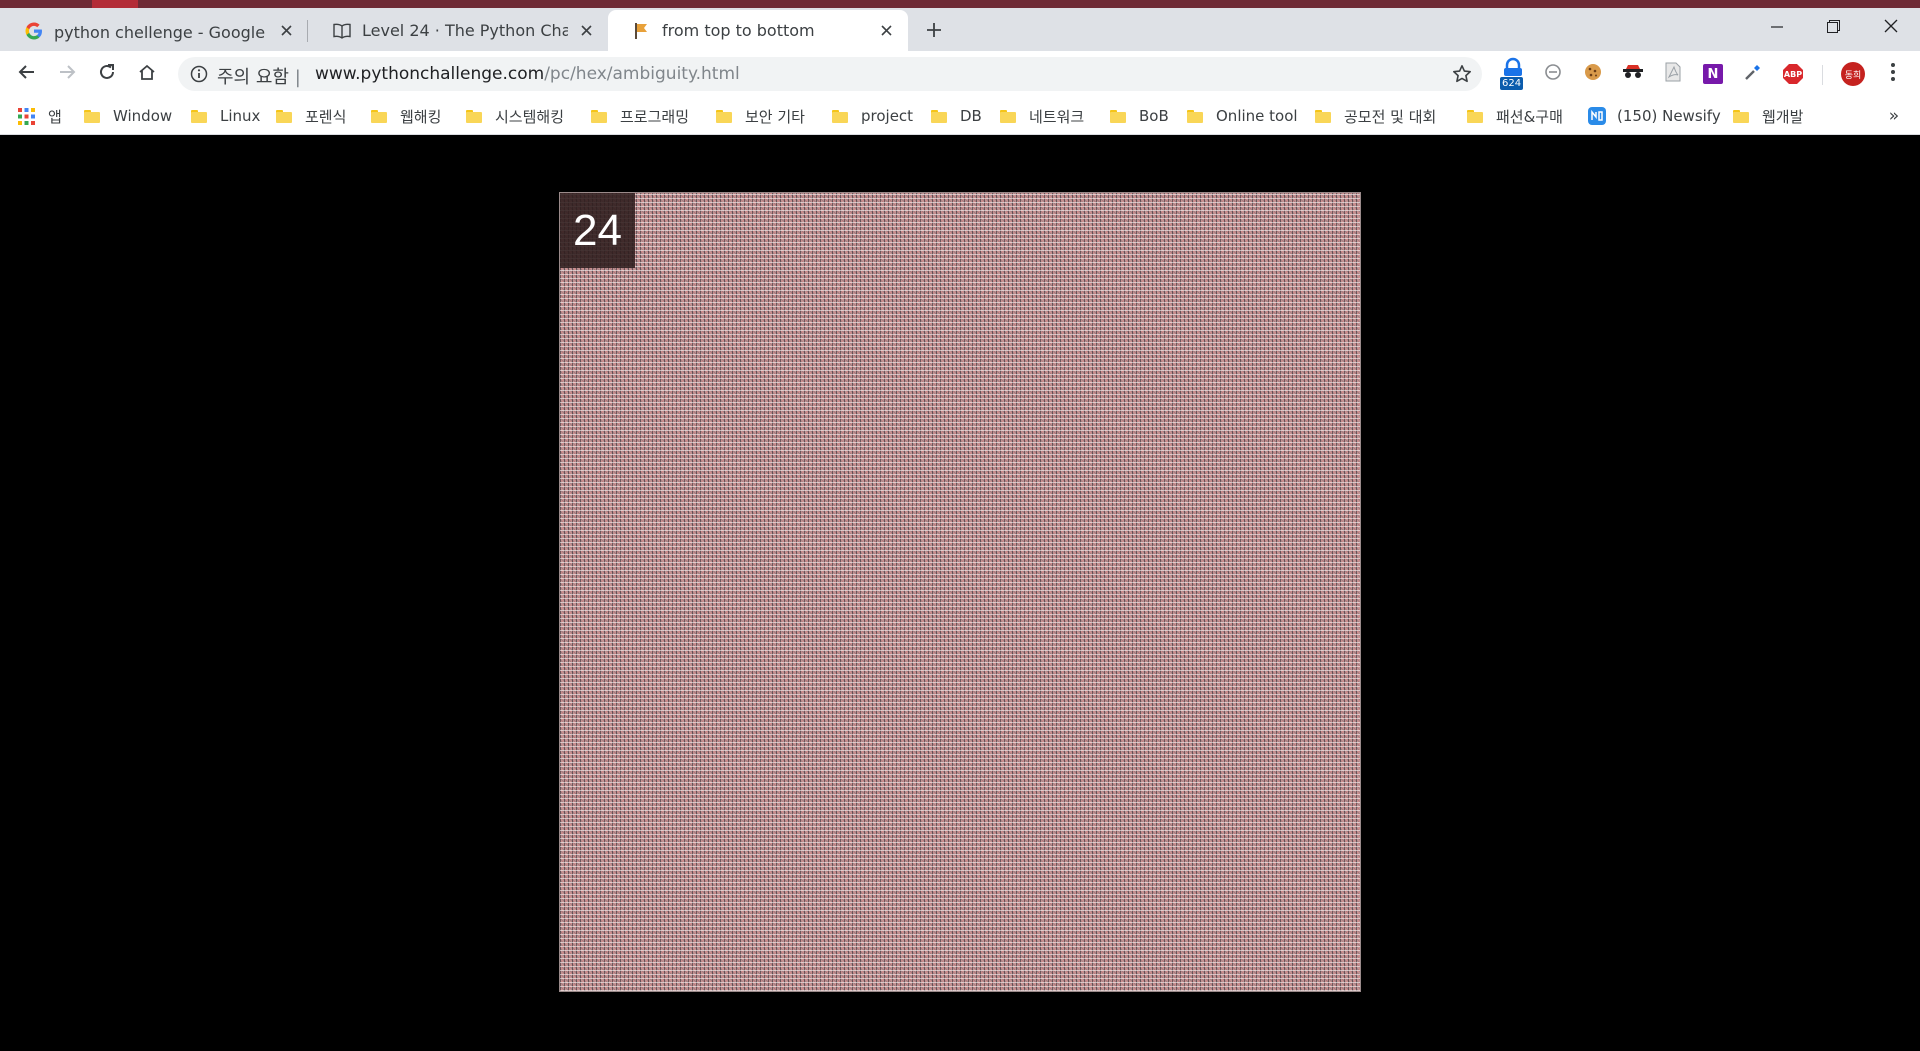  I want to click on info-icon, so click(199, 74).